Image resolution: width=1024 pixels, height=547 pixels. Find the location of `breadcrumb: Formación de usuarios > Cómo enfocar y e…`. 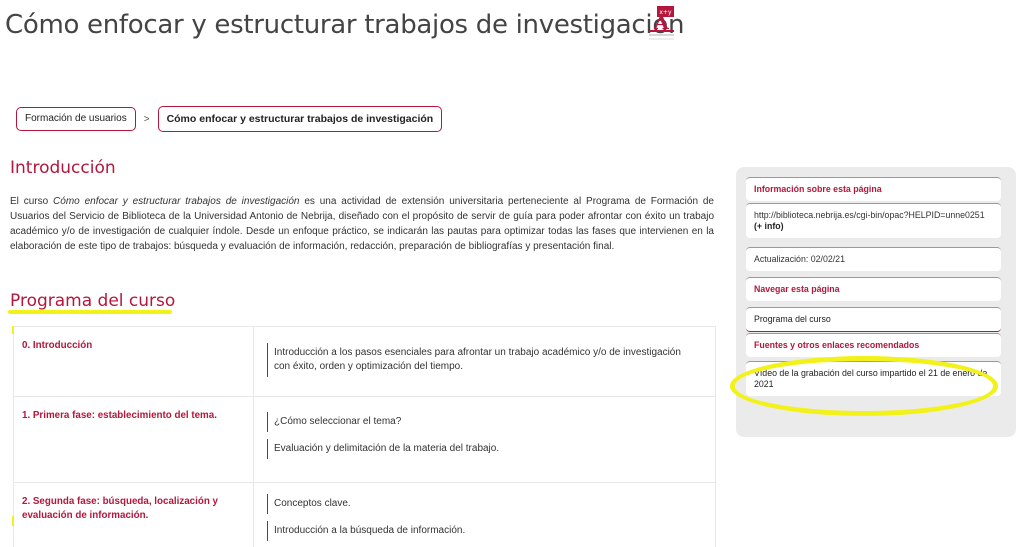

breadcrumb: Formación de usuarios > Cómo enfocar y e… is located at coordinates (229, 119).